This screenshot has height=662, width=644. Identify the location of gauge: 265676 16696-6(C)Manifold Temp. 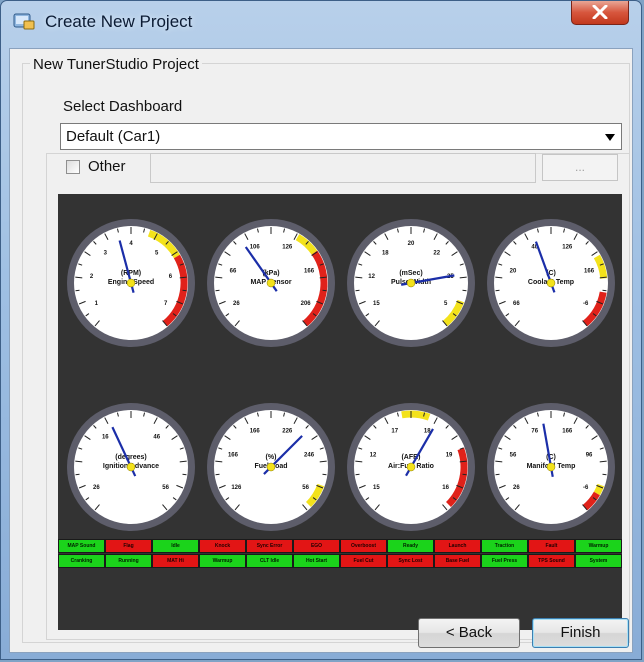
(551, 467).